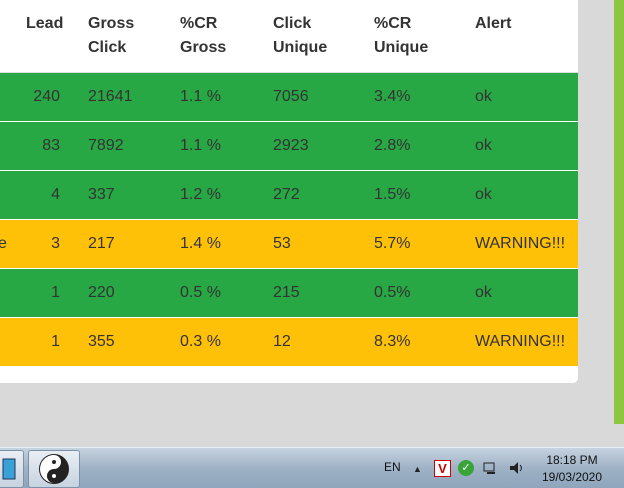 This screenshot has height=488, width=624. I want to click on cell-cu: 2923, so click(291, 145).